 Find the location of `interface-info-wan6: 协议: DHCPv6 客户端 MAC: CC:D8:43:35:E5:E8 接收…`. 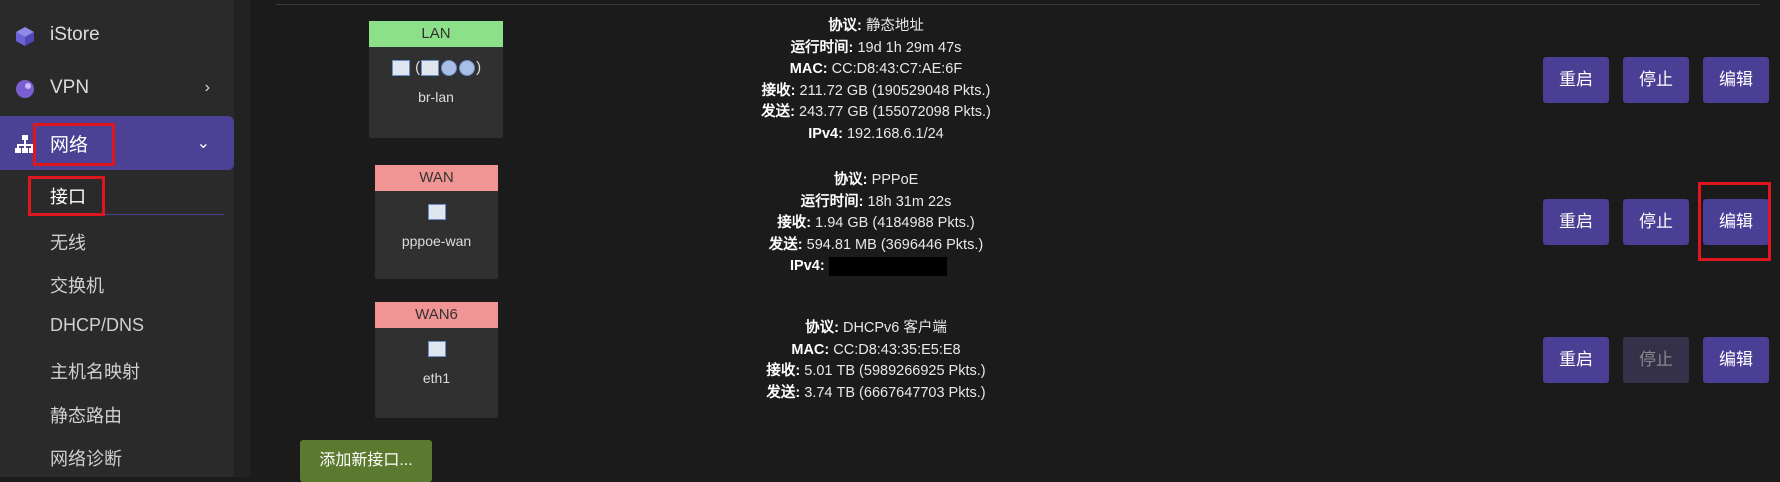

interface-info-wan6: 协议: DHCPv6 客户端 MAC: CC:D8:43:35:E5:E8 接收… is located at coordinates (876, 361).